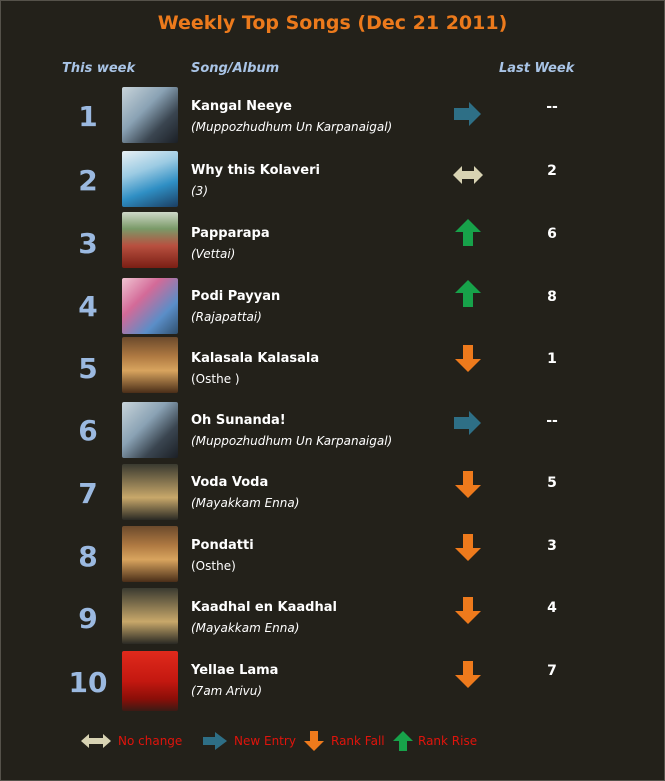  What do you see at coordinates (255, 358) in the screenshot?
I see `song-title: Kalasala Kalasala` at bounding box center [255, 358].